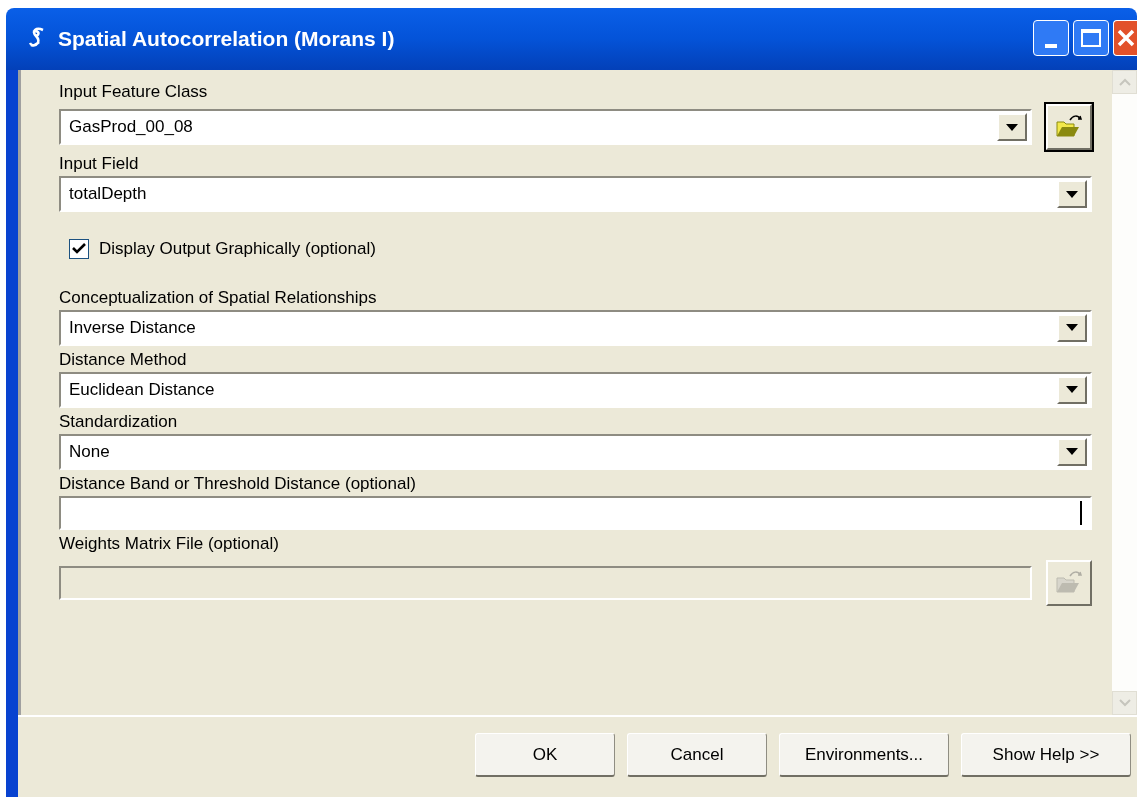 Image resolution: width=1137 pixels, height=797 pixels. I want to click on close-icon, so click(1126, 38).